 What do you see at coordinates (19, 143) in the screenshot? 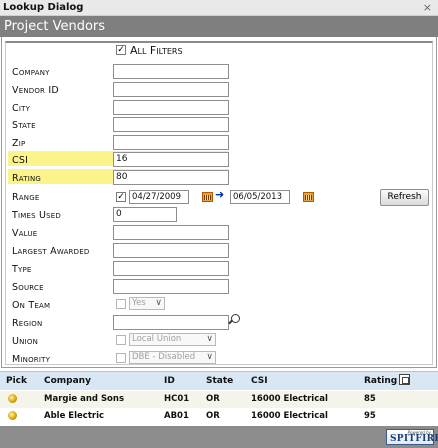
I see `label-zip: Zip` at bounding box center [19, 143].